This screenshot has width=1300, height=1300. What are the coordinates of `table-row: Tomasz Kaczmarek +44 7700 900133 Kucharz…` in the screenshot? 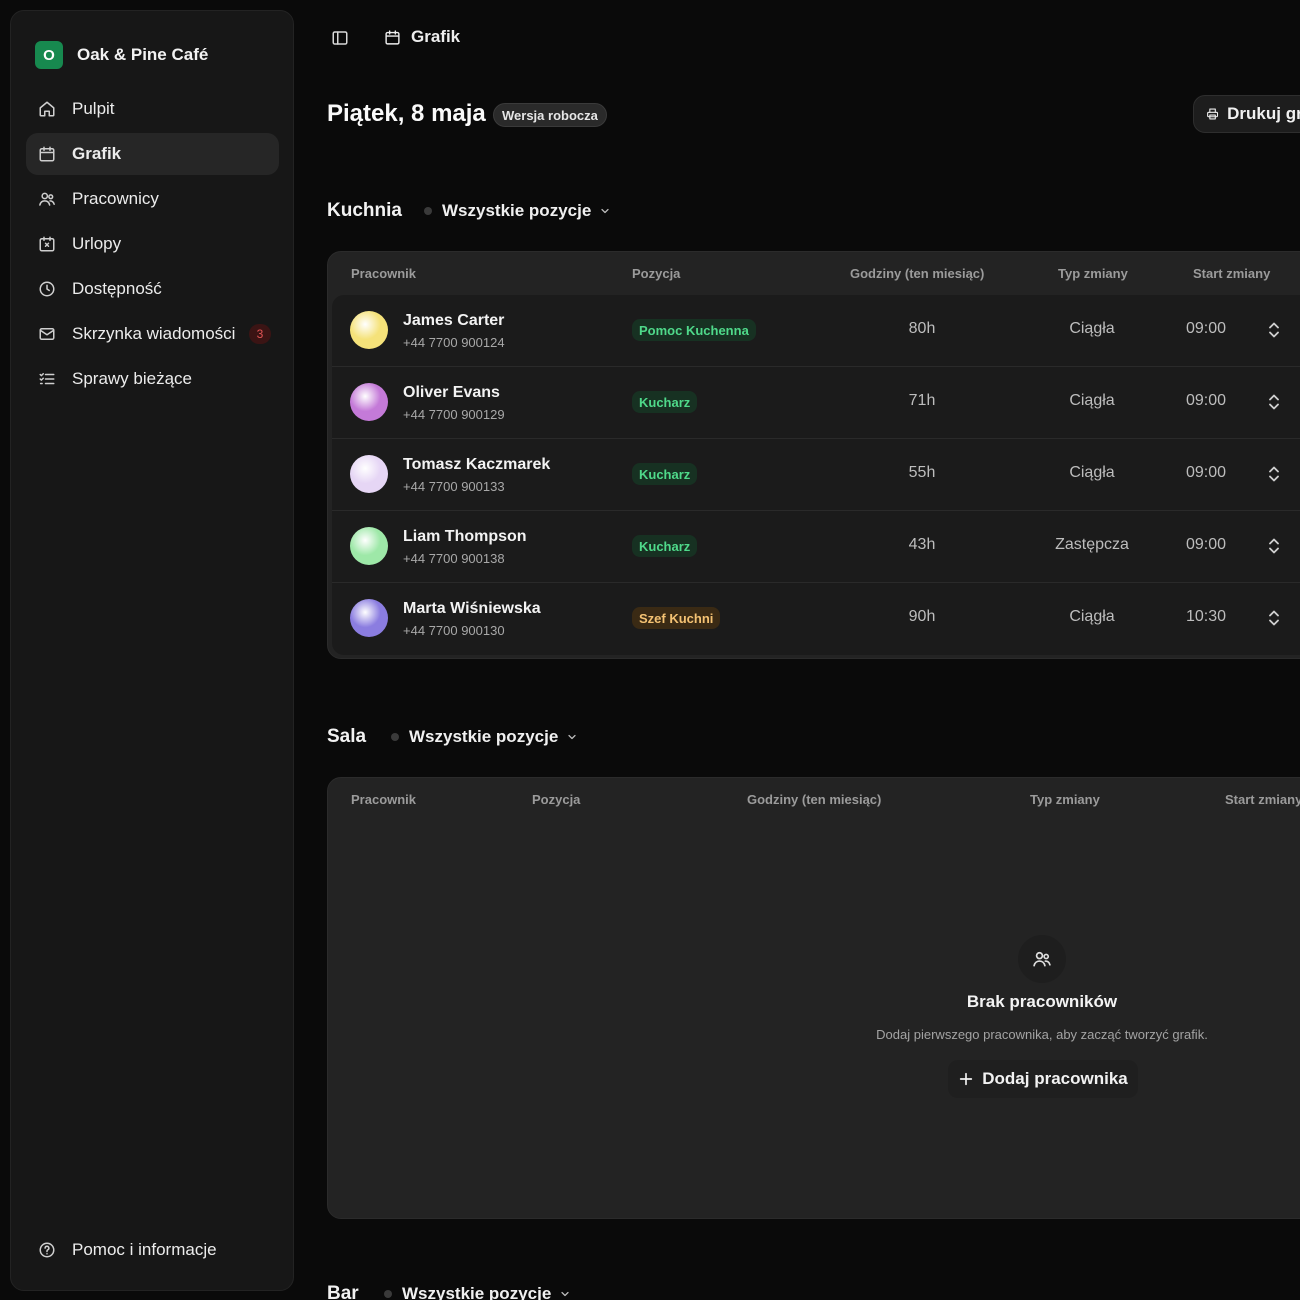 It's located at (816, 475).